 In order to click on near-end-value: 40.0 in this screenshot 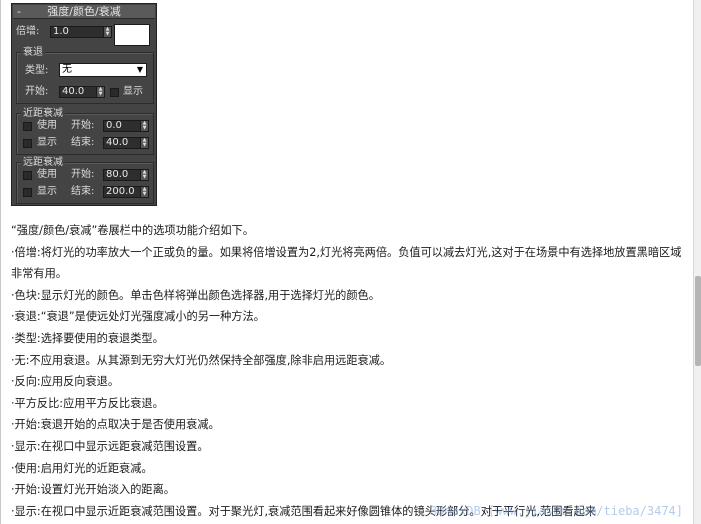, I will do `click(117, 142)`.